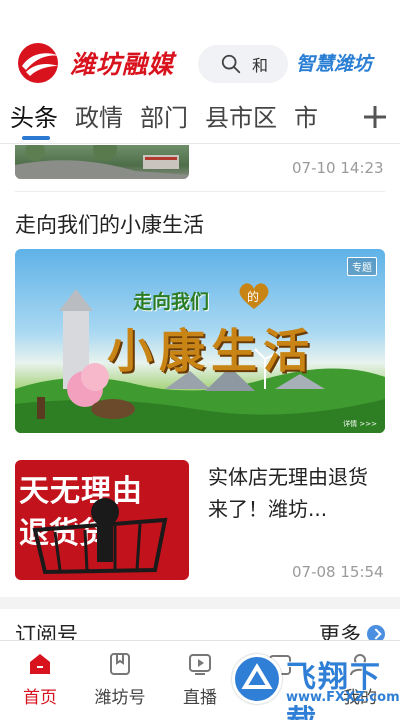  What do you see at coordinates (241, 118) in the screenshot?
I see `tab-counties: 县市区` at bounding box center [241, 118].